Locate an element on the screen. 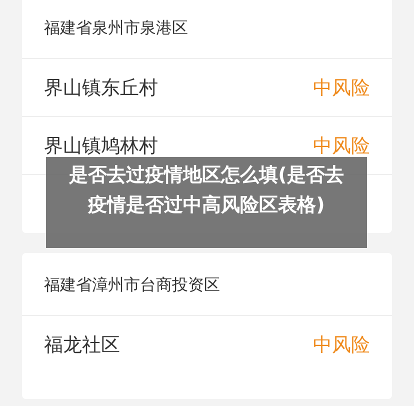 The image size is (414, 406). place-name: 福龙社区 is located at coordinates (82, 345).